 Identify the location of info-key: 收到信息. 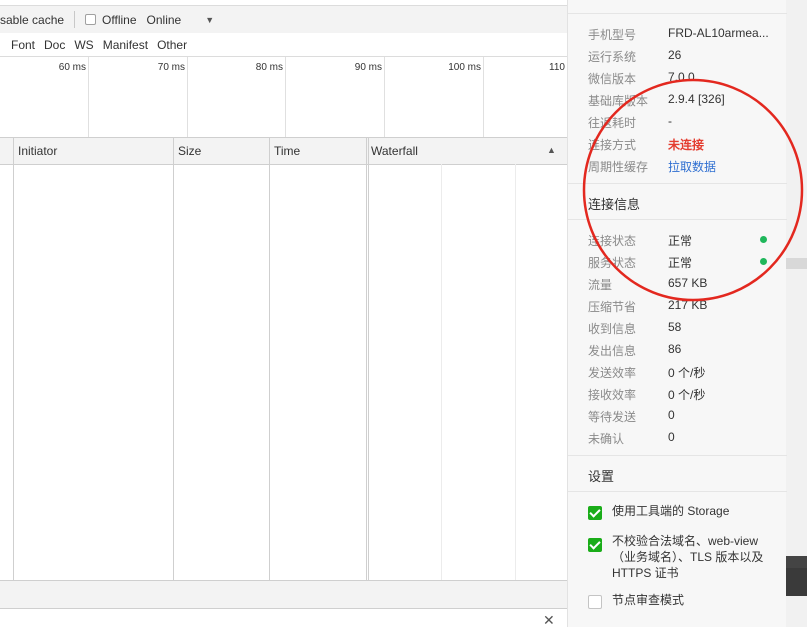
(612, 329).